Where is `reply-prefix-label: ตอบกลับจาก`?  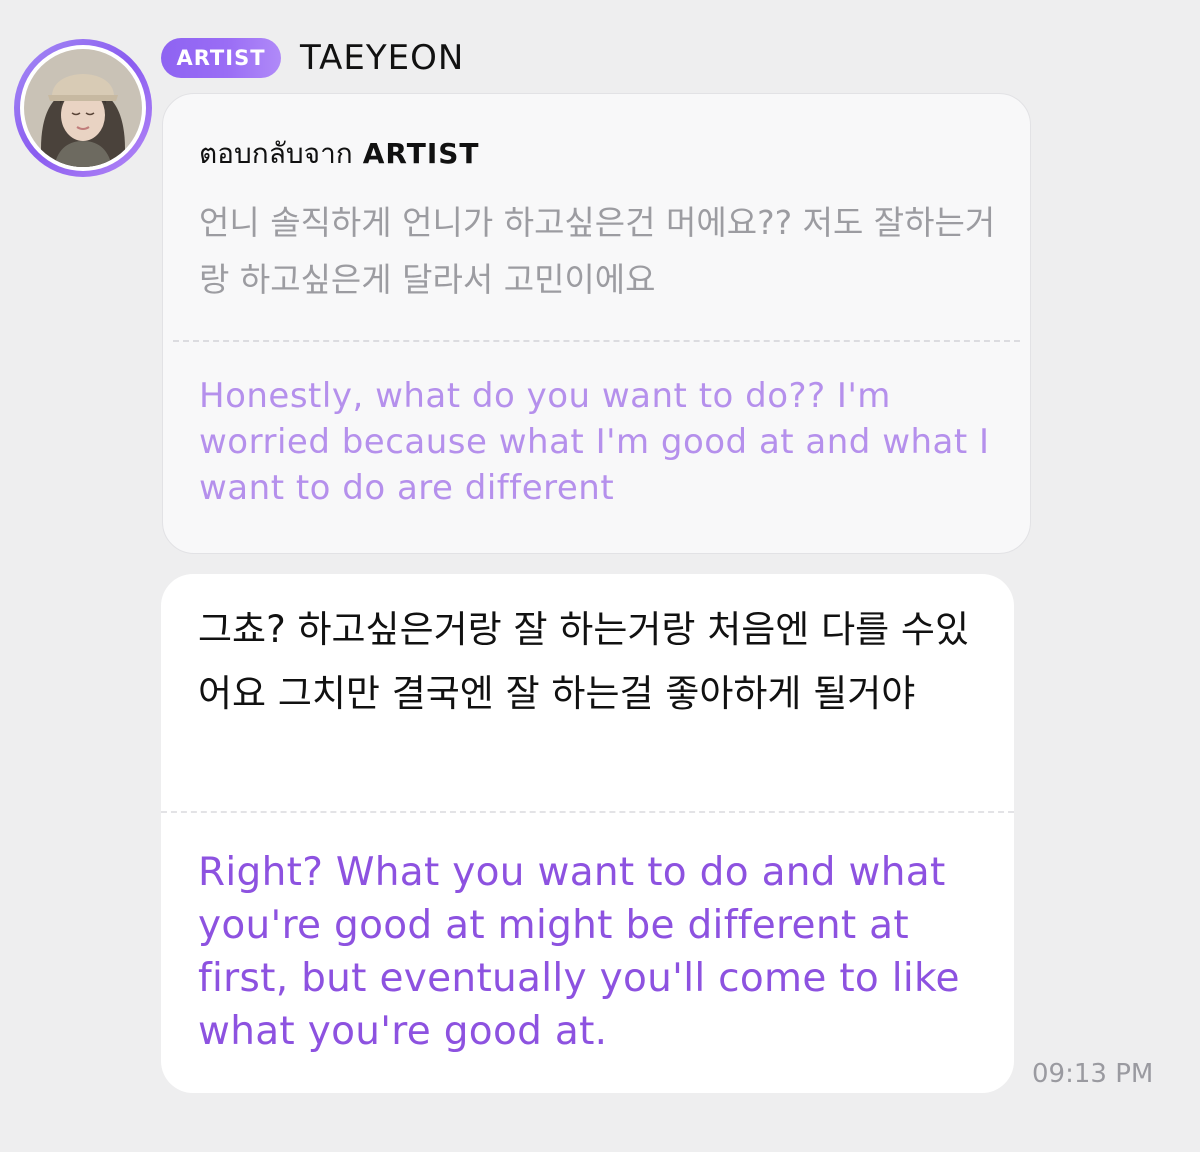 reply-prefix-label: ตอบกลับจาก is located at coordinates (276, 153).